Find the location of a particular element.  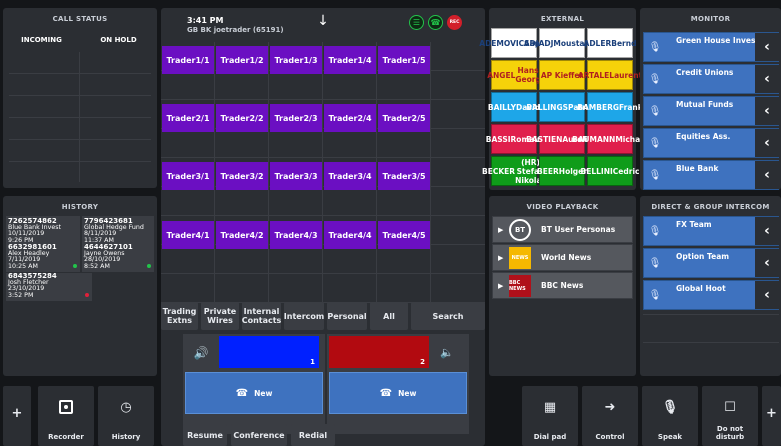

transfer-mic-icon: ➜ is located at coordinates (610, 407).